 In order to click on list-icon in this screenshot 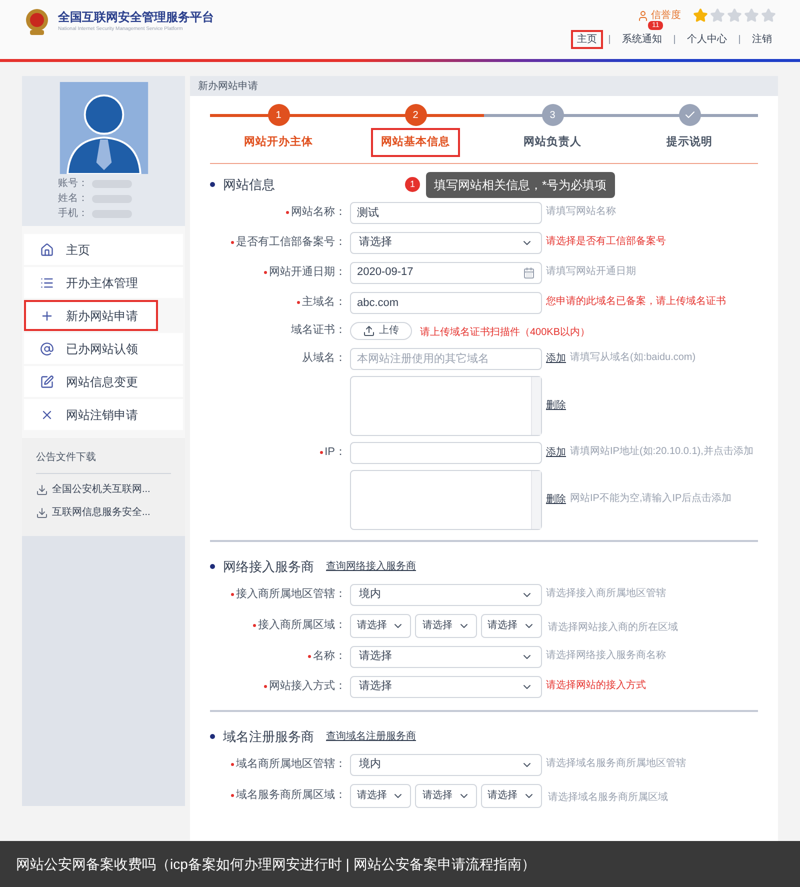, I will do `click(47, 283)`.